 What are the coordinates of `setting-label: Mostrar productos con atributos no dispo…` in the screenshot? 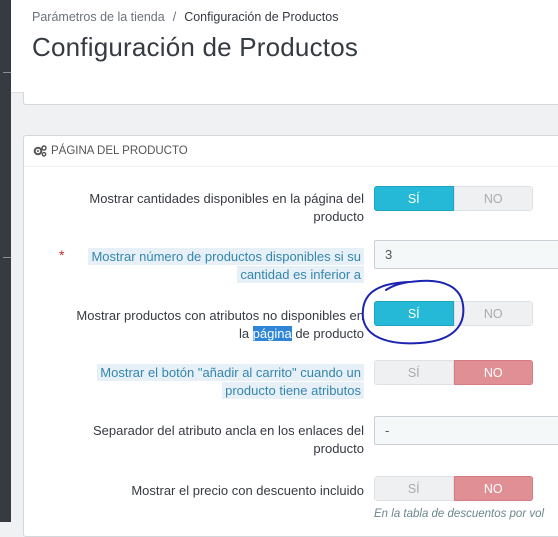 It's located at (204, 325).